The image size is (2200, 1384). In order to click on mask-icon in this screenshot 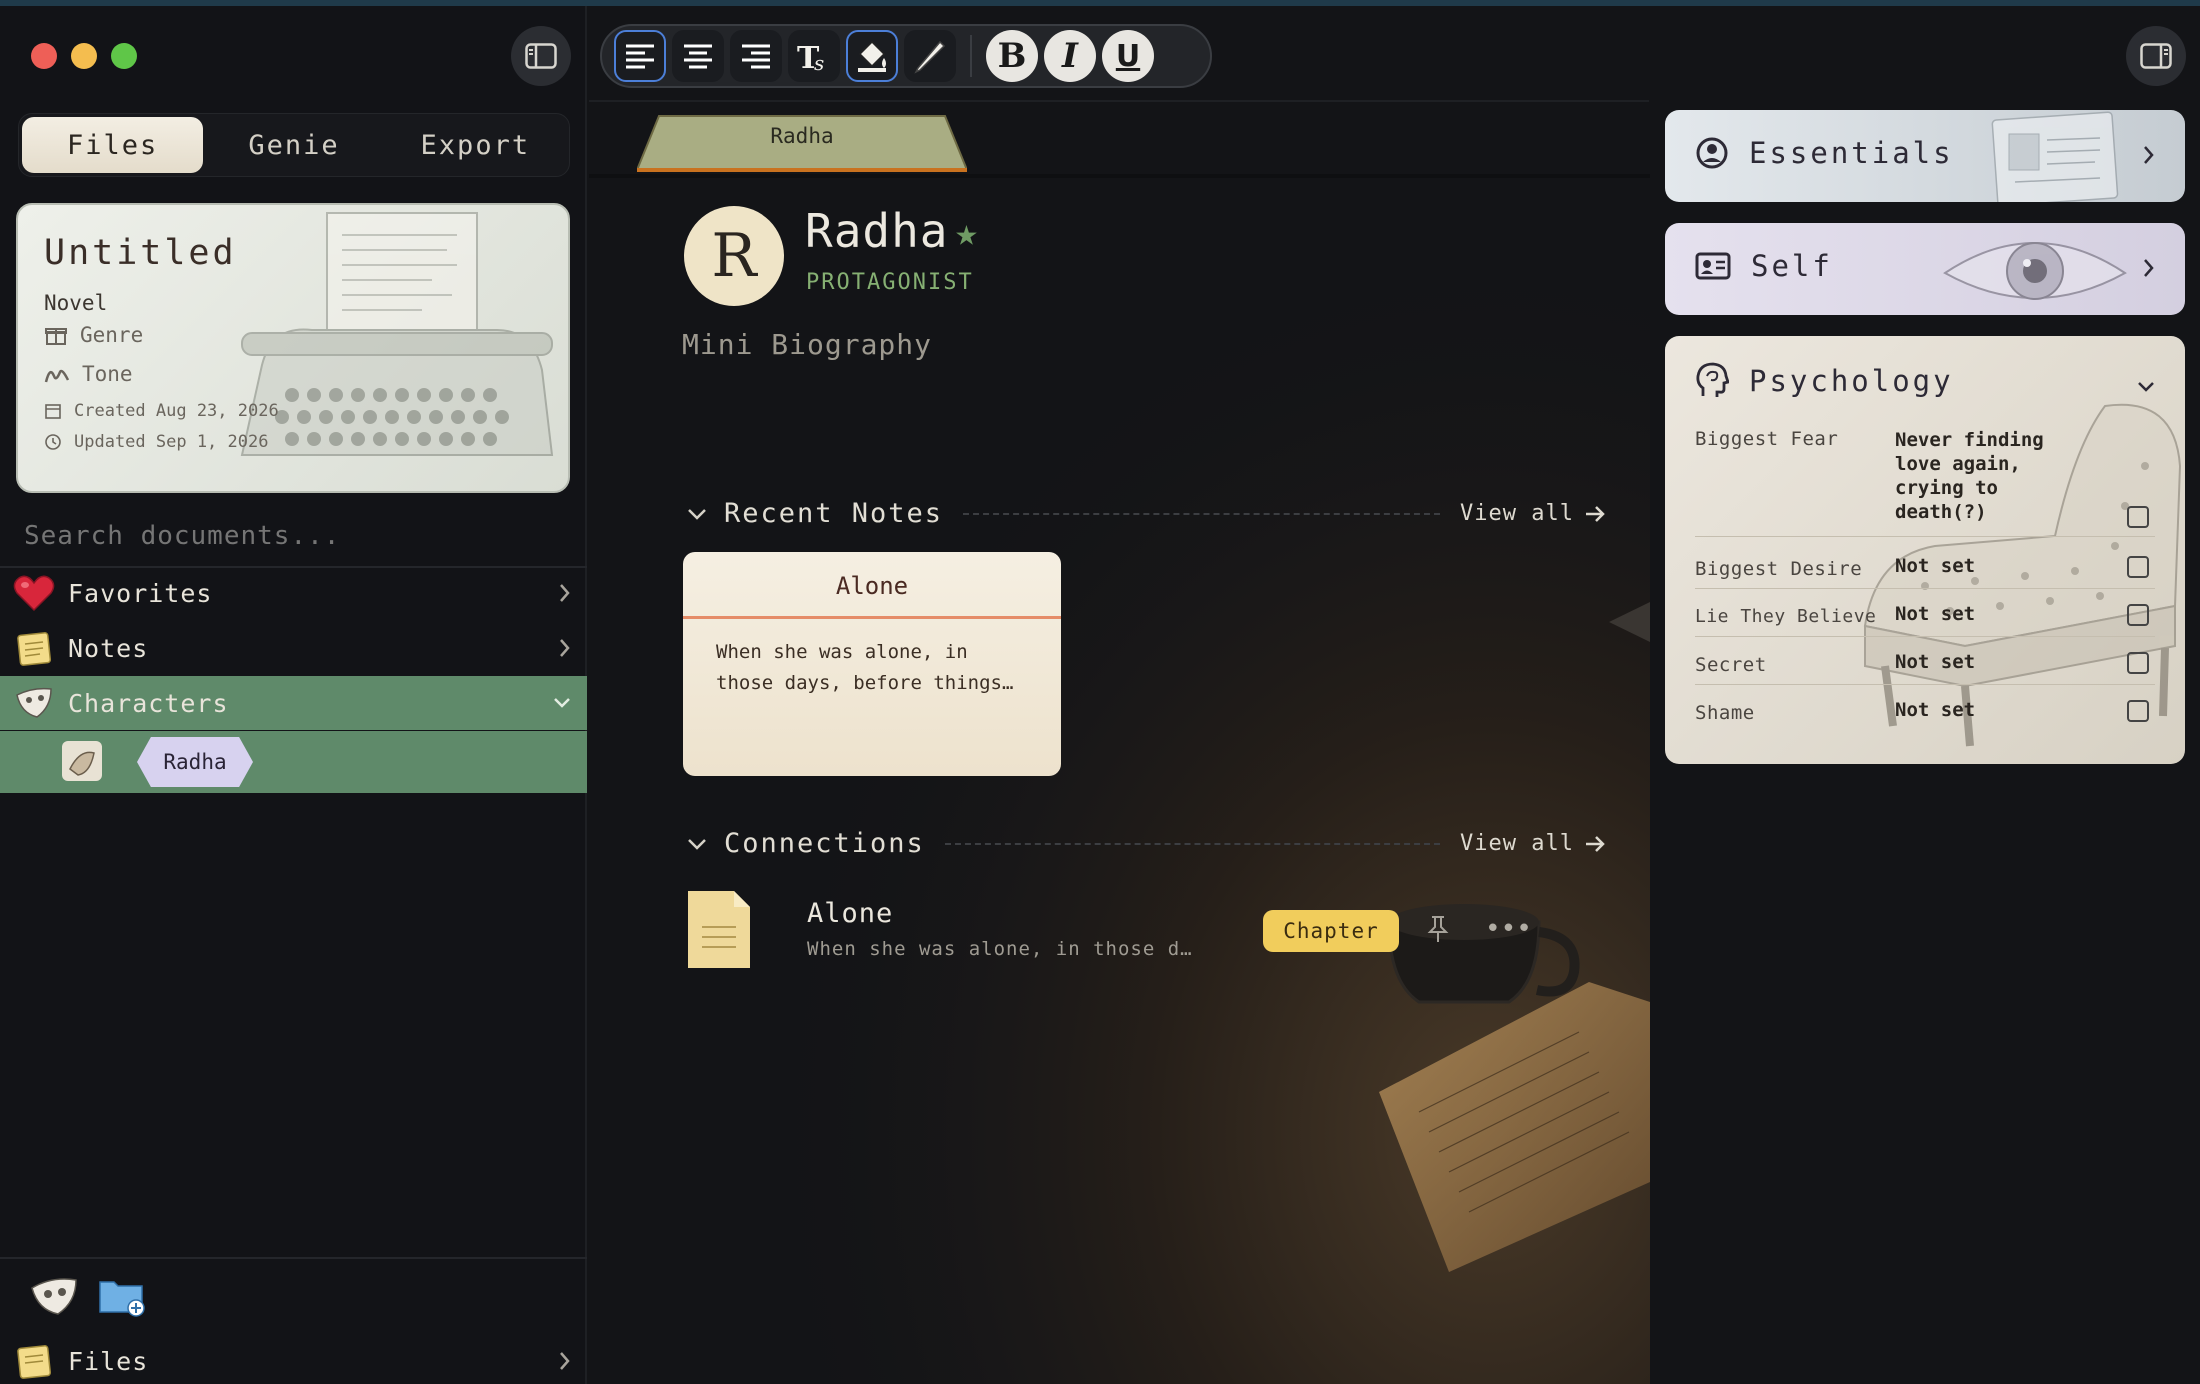, I will do `click(34, 703)`.